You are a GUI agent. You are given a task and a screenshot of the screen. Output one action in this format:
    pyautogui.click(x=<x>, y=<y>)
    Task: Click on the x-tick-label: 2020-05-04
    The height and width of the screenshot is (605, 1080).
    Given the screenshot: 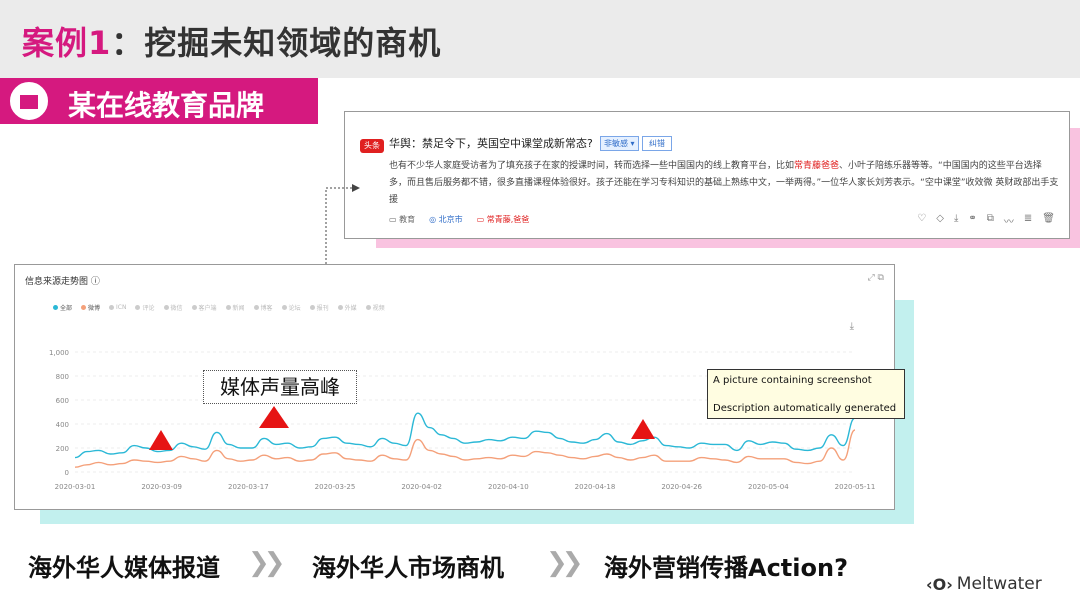 What is the action you would take?
    pyautogui.click(x=768, y=487)
    